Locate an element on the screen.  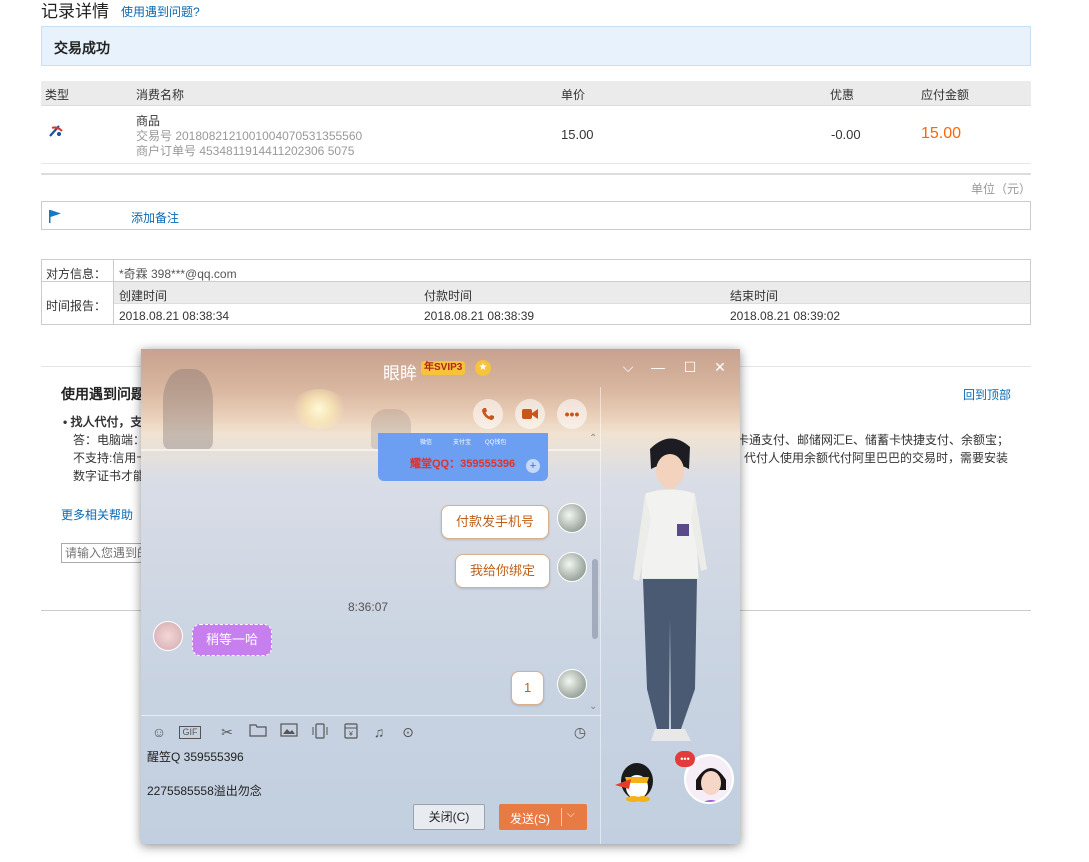
message-bubble-sent: 付款发手机号 is located at coordinates (495, 522).